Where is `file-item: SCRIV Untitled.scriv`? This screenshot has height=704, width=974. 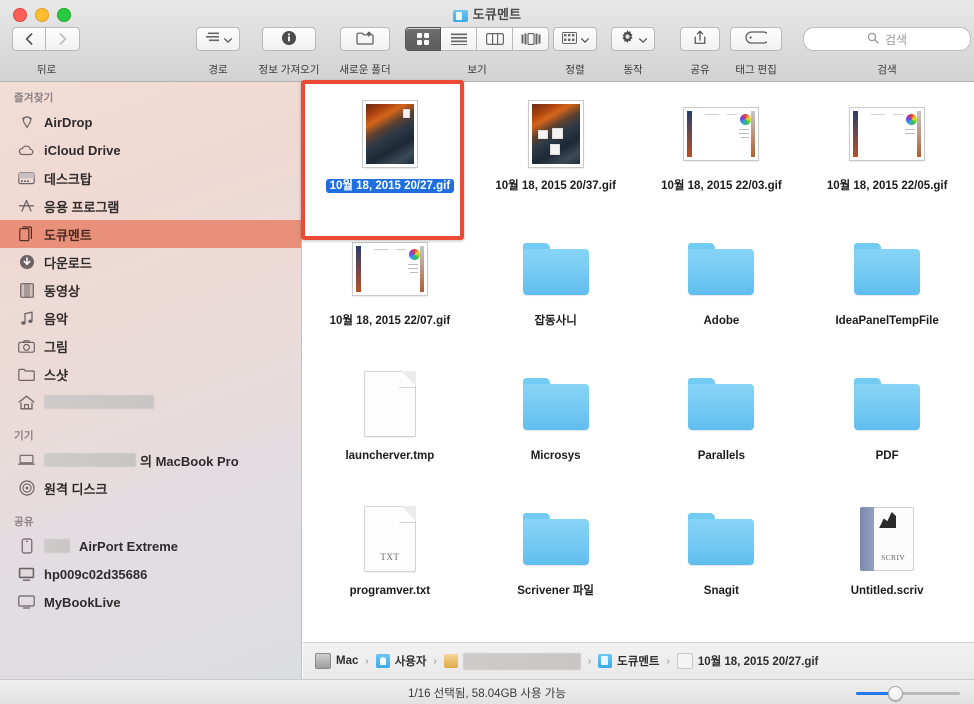
file-item: SCRIV Untitled.scriv is located at coordinates (887, 560).